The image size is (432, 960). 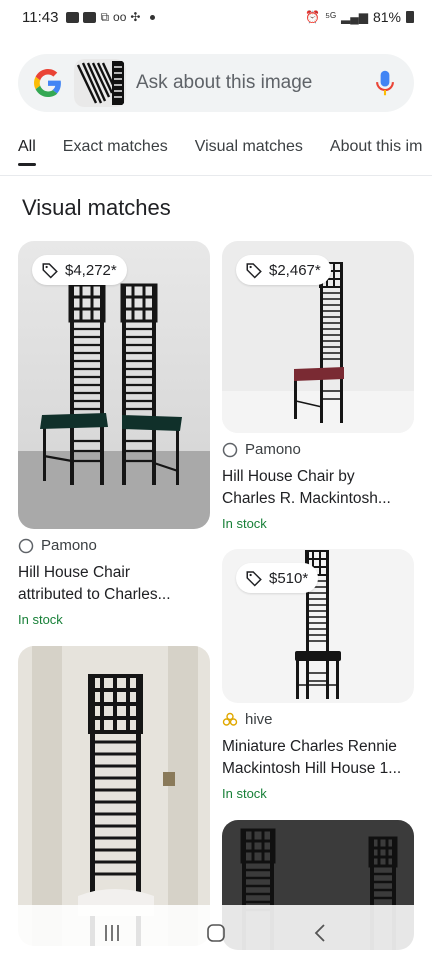 I want to click on price-tag: $2,467*, so click(x=283, y=270).